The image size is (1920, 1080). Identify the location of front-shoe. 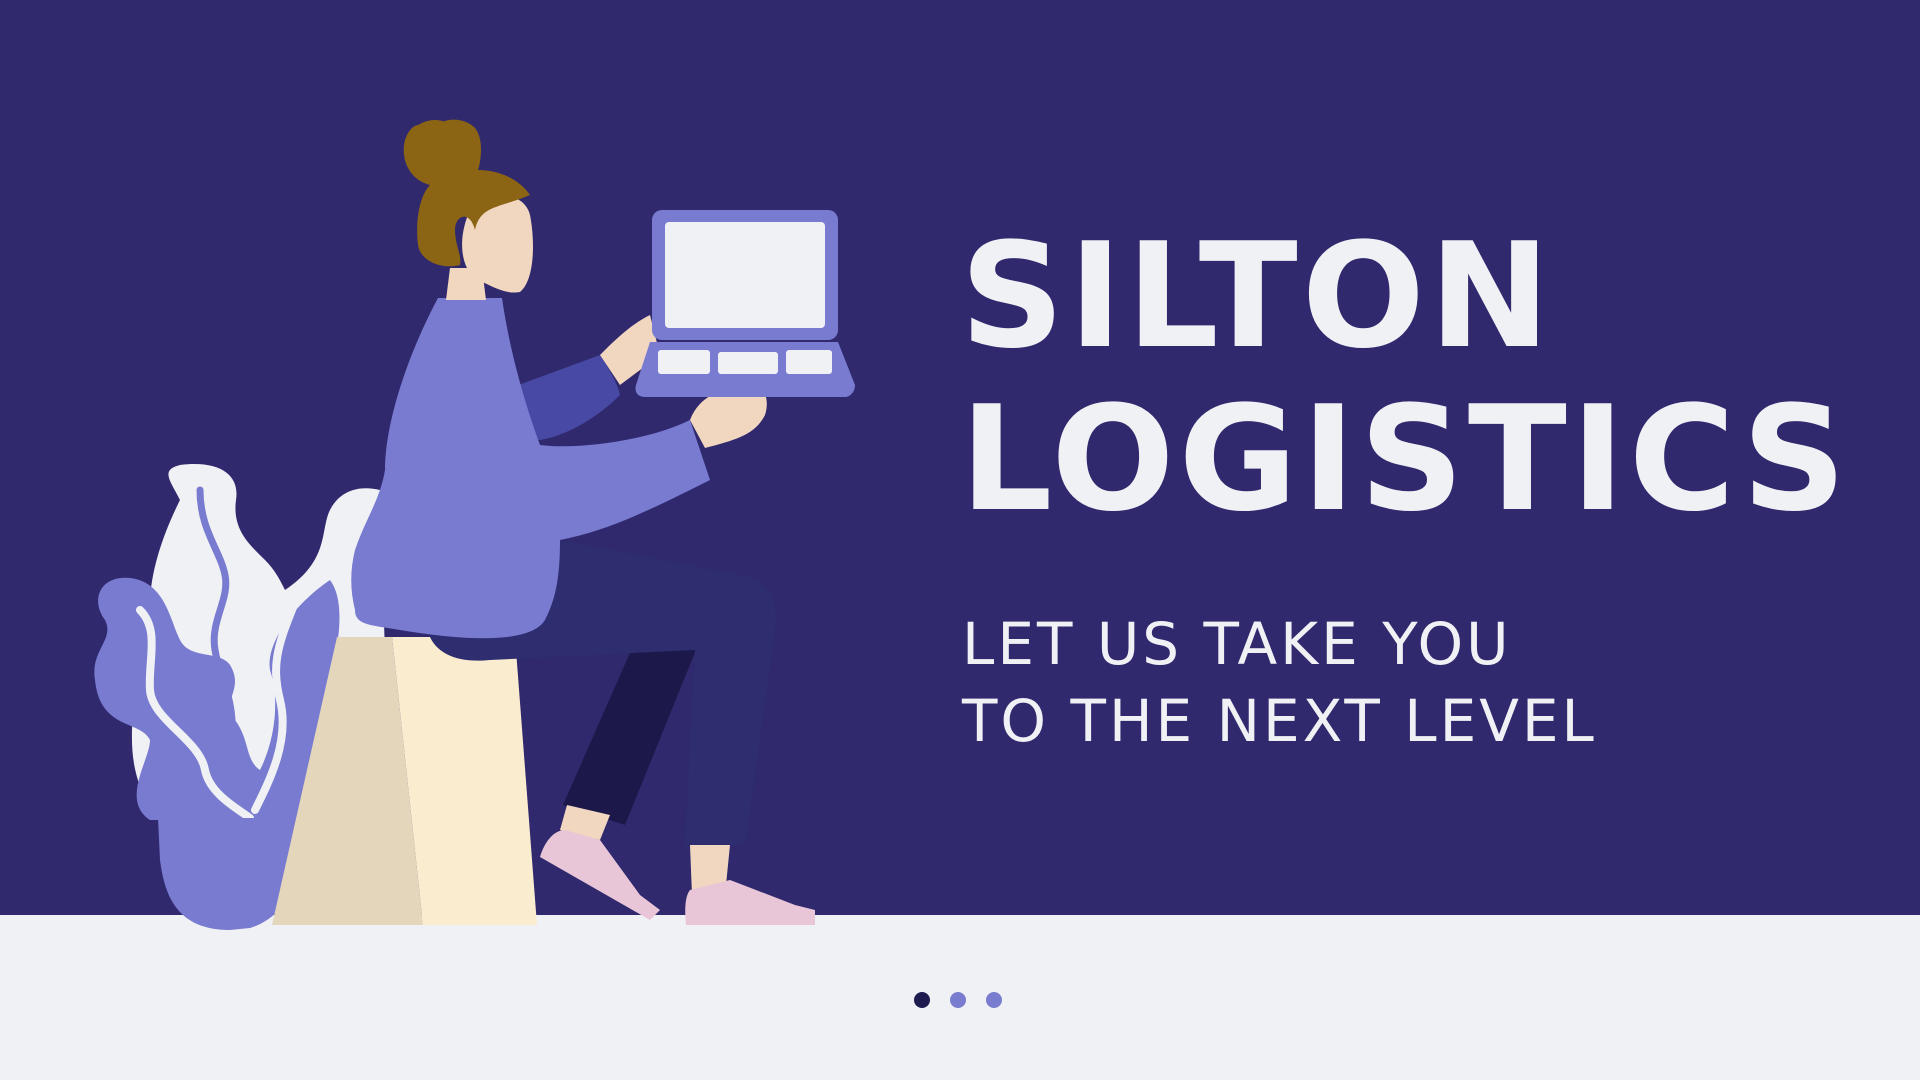
(750, 902).